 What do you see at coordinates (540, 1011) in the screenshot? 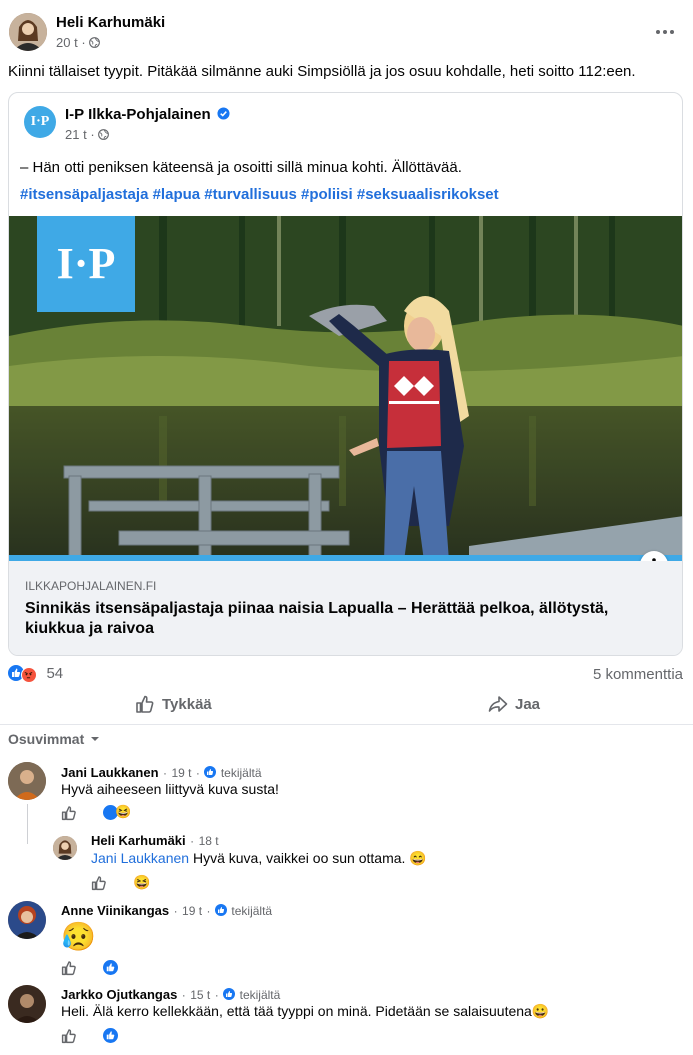
I see `smile-emoji: 😀` at bounding box center [540, 1011].